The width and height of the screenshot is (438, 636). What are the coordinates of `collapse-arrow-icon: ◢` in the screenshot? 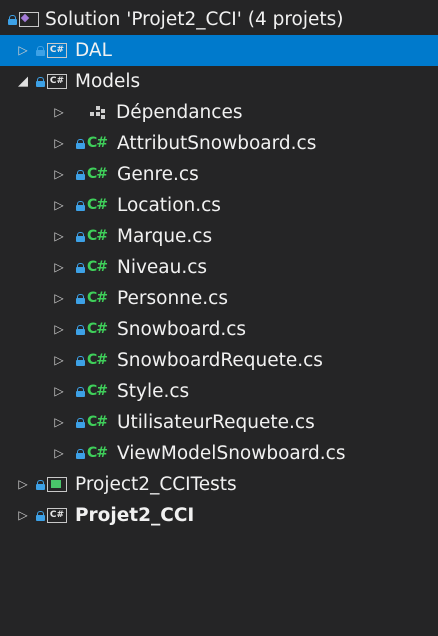 It's located at (23, 81).